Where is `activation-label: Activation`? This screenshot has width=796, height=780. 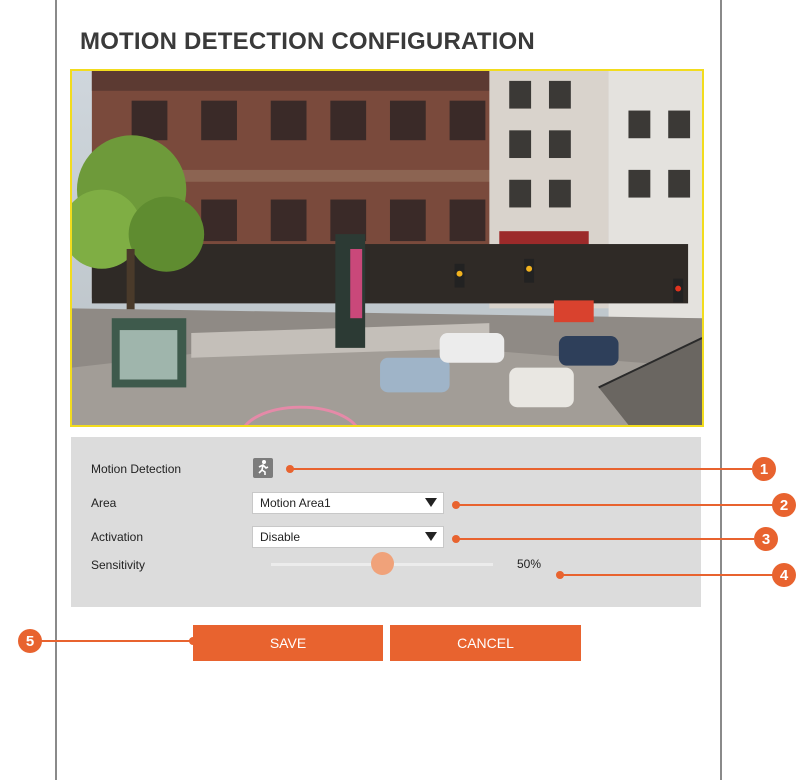 activation-label: Activation is located at coordinates (117, 537).